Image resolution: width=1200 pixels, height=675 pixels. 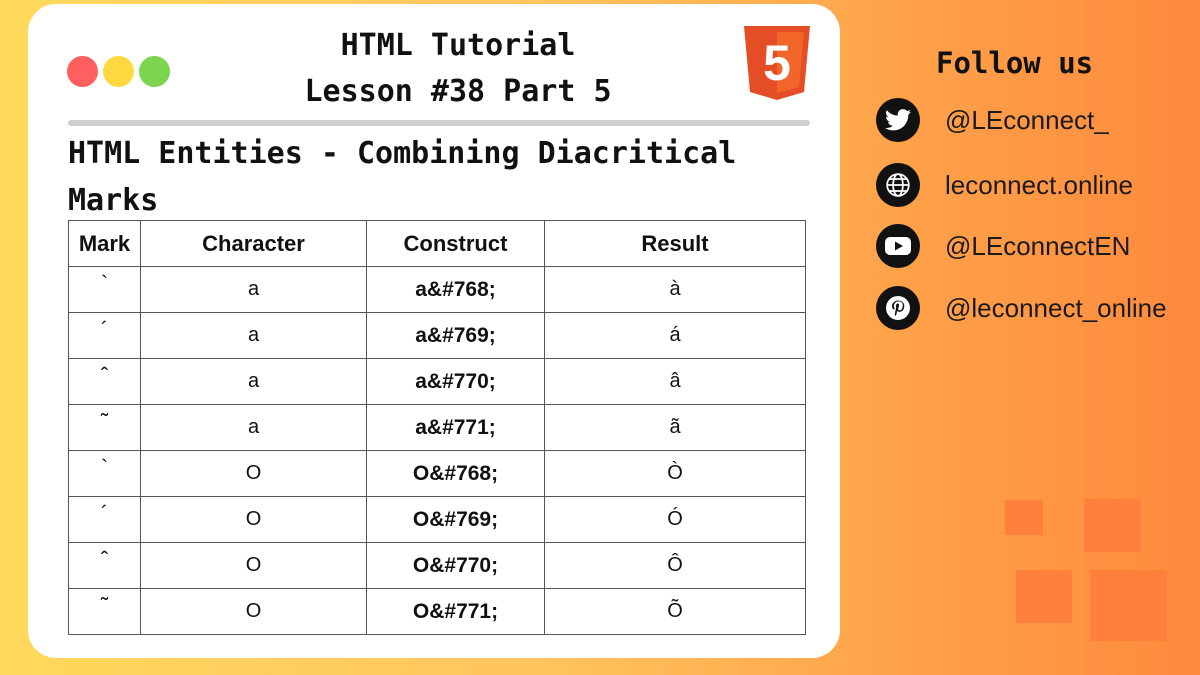 I want to click on table-row: ` a a&#768; à, so click(x=437, y=289).